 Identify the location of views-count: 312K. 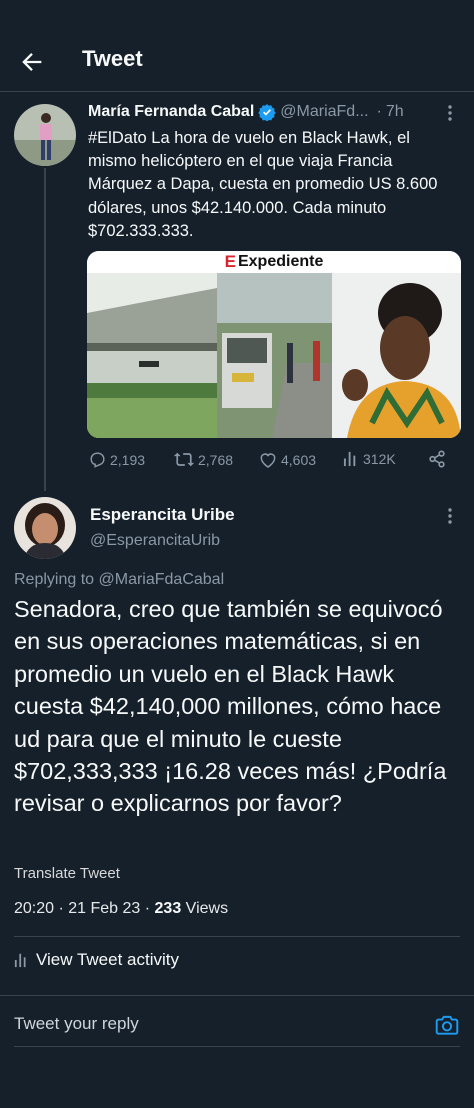
(379, 458).